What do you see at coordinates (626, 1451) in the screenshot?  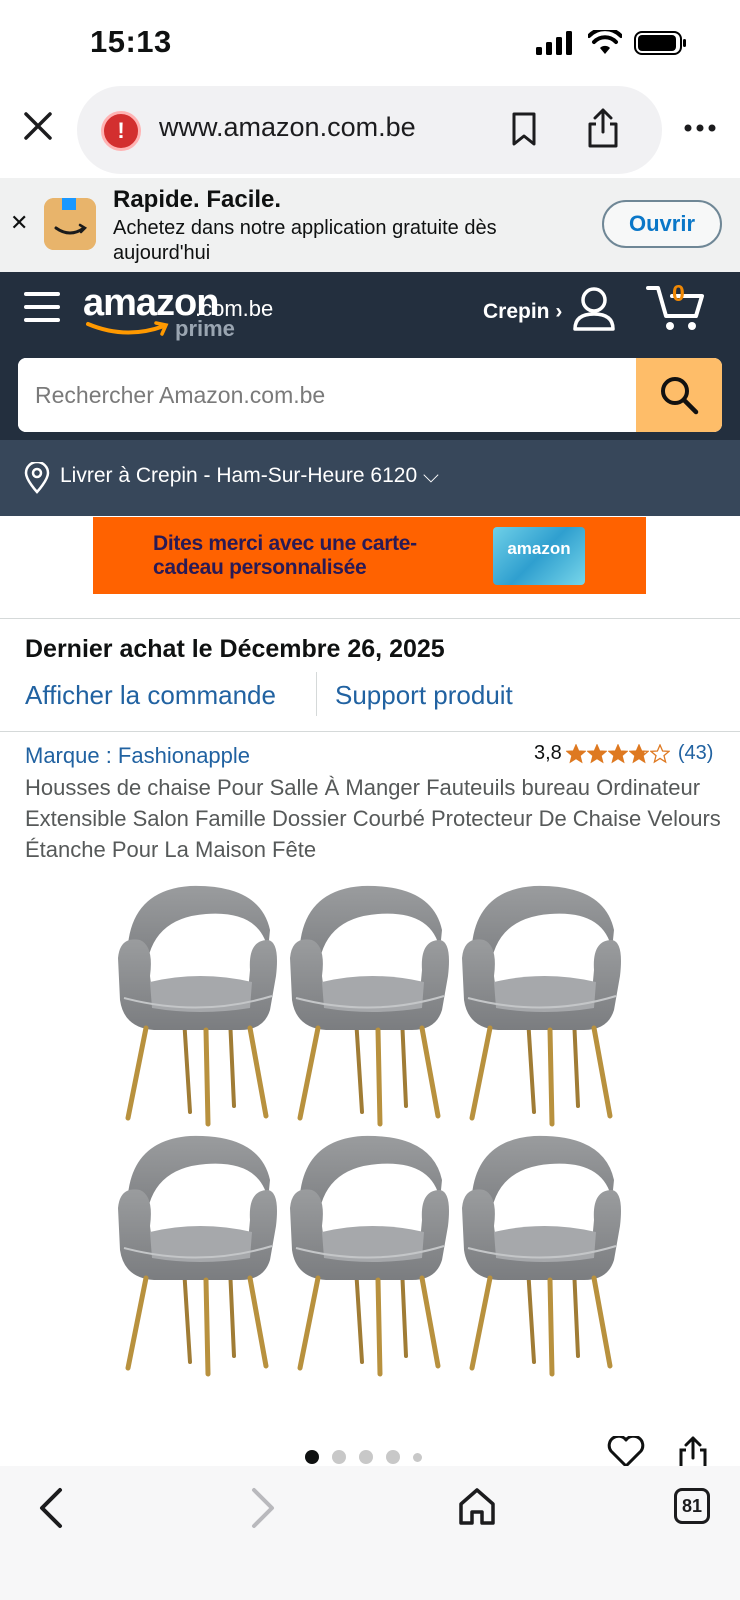 I see `wishlist-heart-icon` at bounding box center [626, 1451].